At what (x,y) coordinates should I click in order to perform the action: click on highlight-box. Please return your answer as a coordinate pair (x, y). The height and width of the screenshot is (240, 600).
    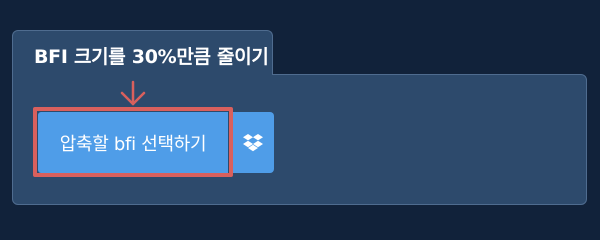
    Looking at the image, I should click on (133, 142).